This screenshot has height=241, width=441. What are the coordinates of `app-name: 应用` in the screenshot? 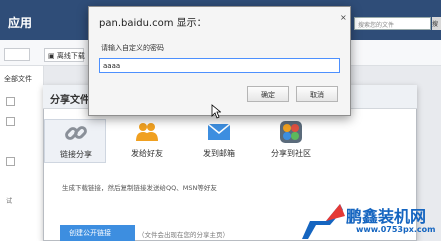 It's located at (20, 23).